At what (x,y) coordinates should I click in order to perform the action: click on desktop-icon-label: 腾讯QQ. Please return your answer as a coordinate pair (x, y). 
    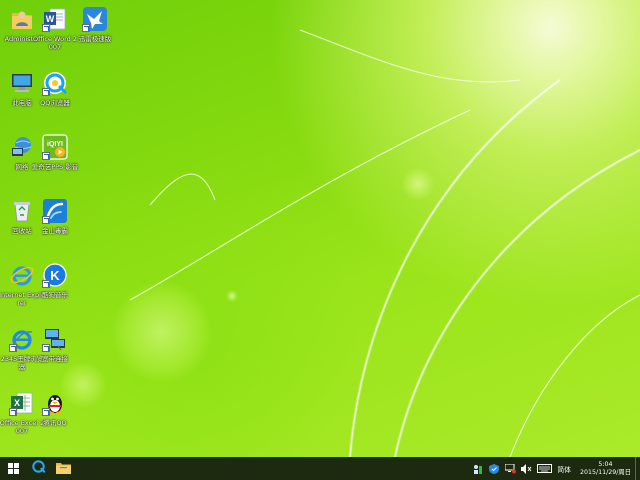
    Looking at the image, I should click on (55, 423).